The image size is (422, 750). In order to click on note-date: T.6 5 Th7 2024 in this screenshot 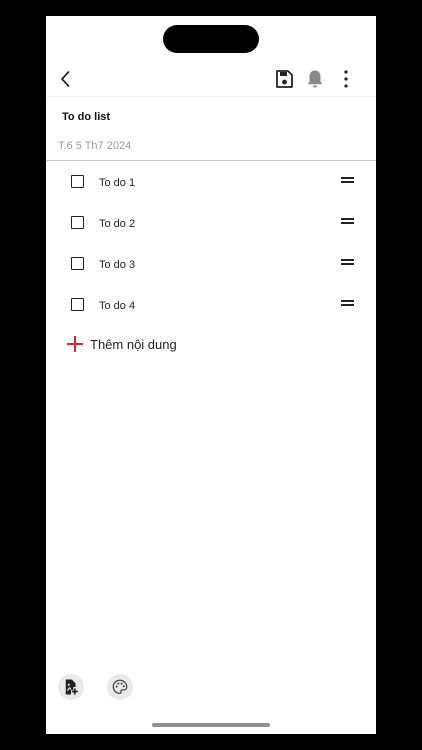, I will do `click(95, 146)`.